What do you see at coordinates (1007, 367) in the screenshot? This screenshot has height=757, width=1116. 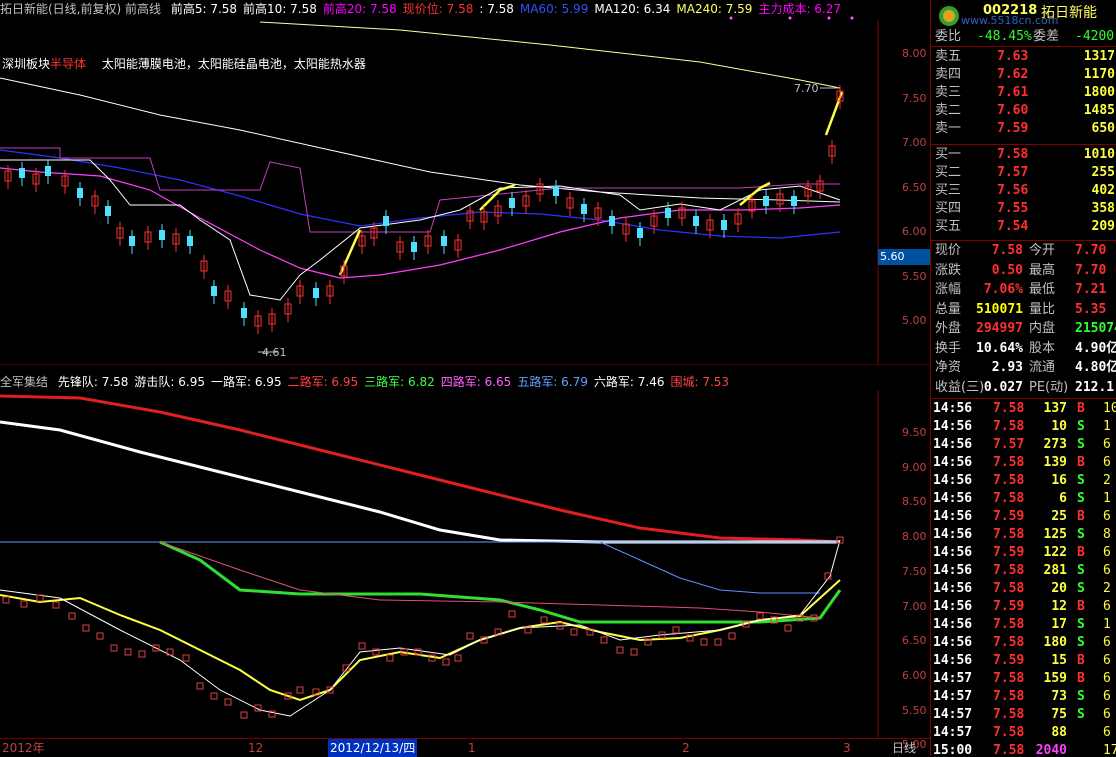 I see `quote-value: 2.93` at bounding box center [1007, 367].